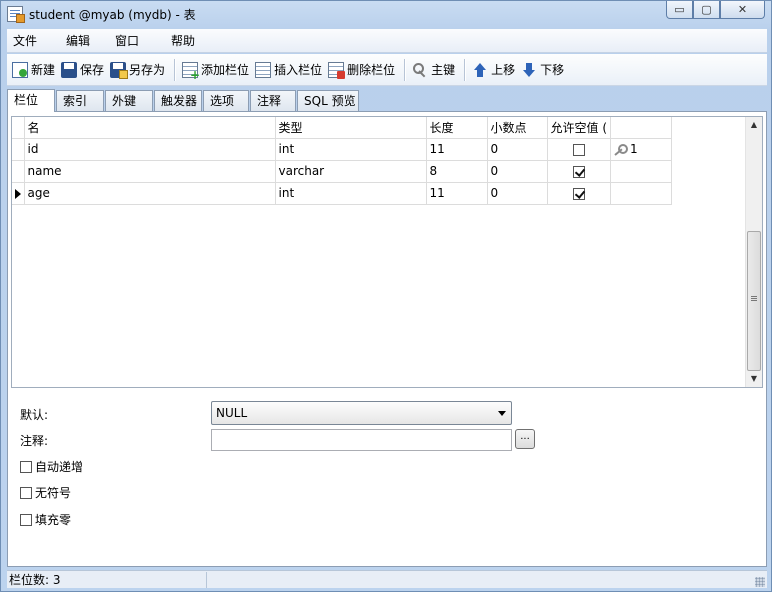  I want to click on move-down-button: 下移, so click(543, 70).